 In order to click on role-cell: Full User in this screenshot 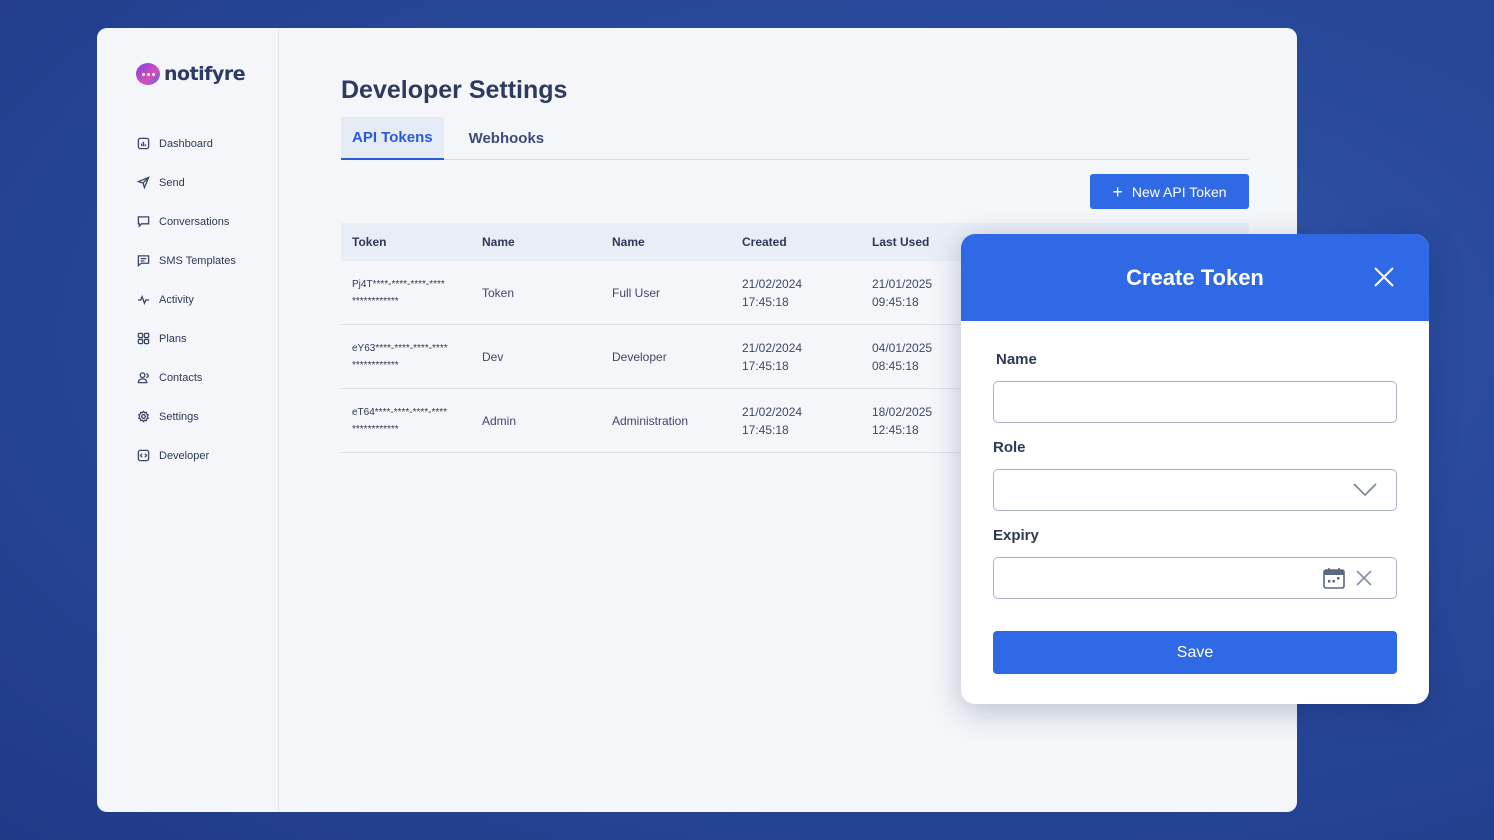, I will do `click(666, 292)`.